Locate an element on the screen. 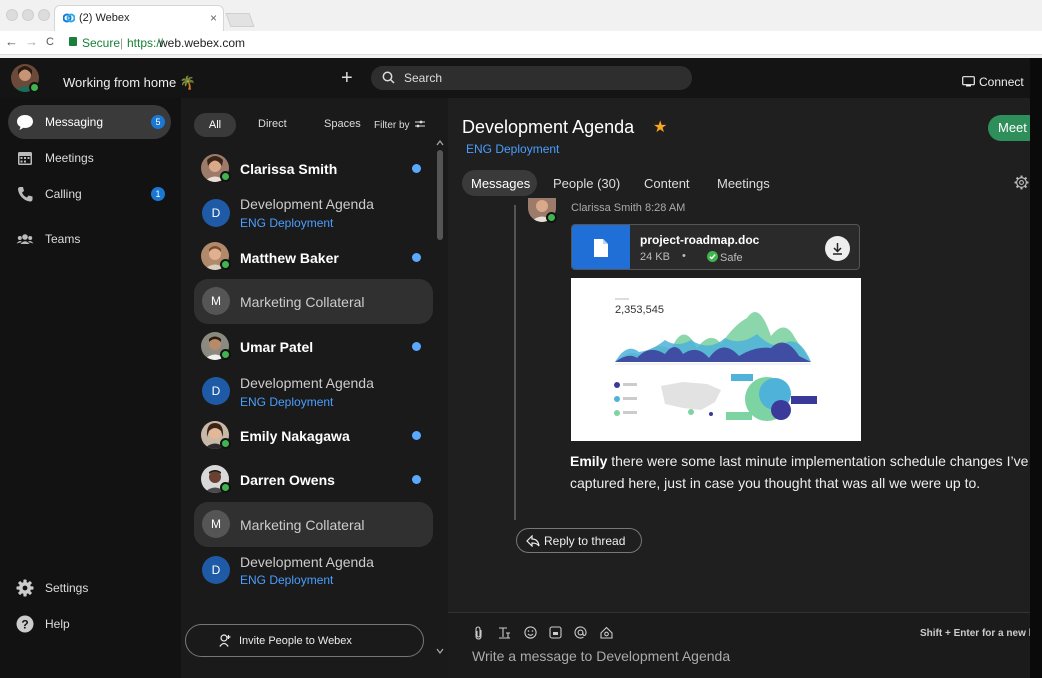 The width and height of the screenshot is (1042, 678). list-item: Umar Patel is located at coordinates (313, 346).